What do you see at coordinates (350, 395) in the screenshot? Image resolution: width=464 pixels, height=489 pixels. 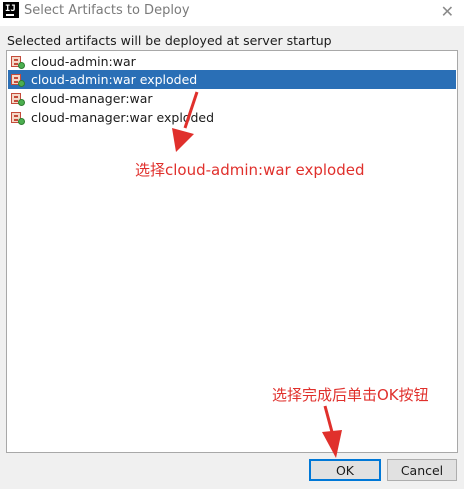 I see `annotation-ok-hint: 选择完成后单击OK按钮` at bounding box center [350, 395].